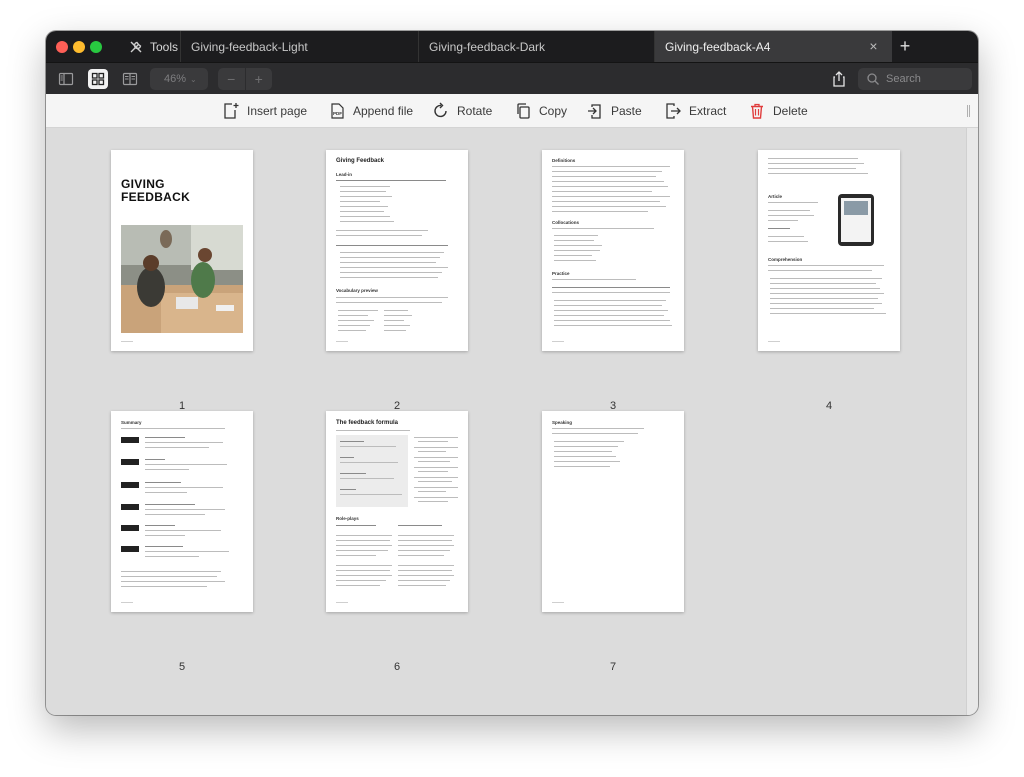  Describe the element at coordinates (164, 46) in the screenshot. I see `tools-label: Tools` at that location.